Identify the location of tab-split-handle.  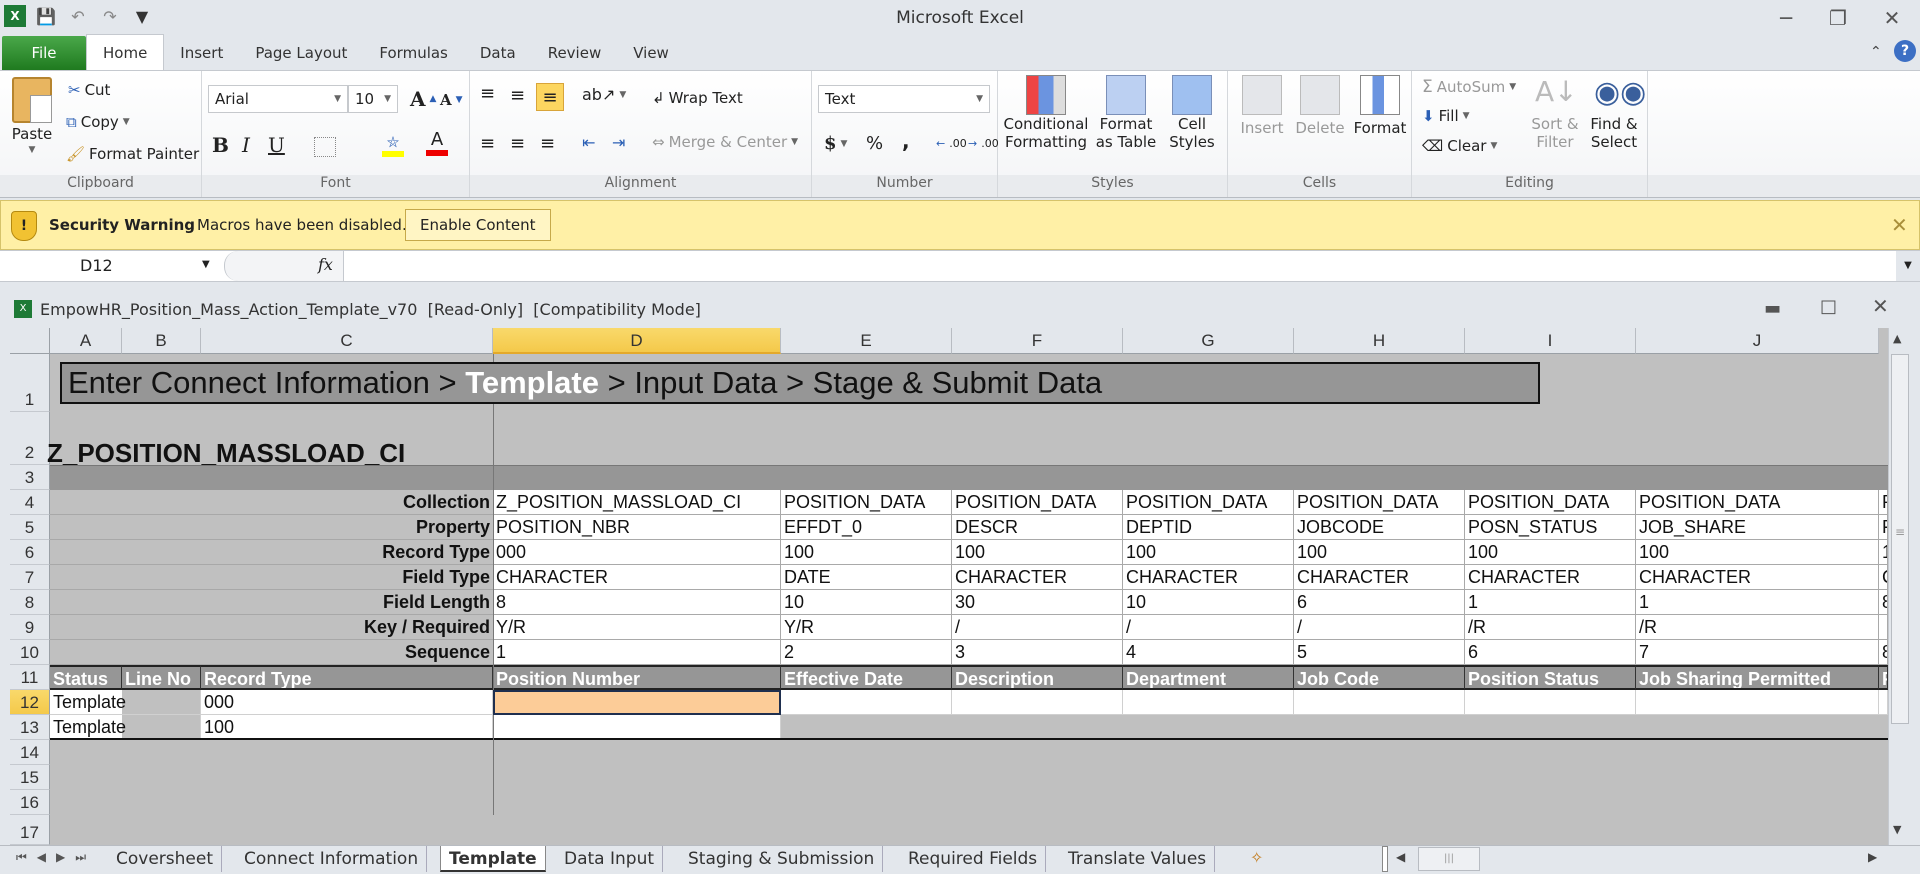
(1385, 859).